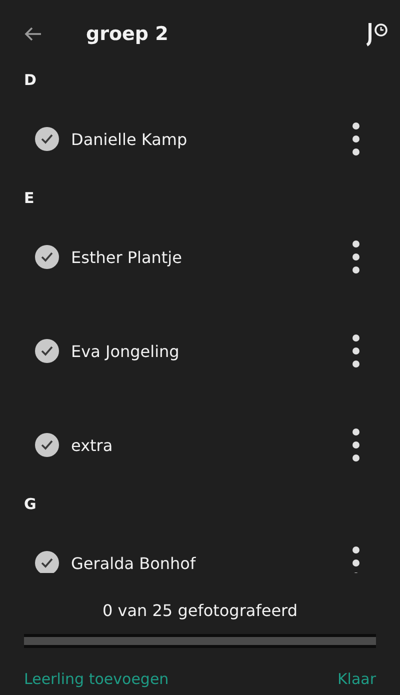  Describe the element at coordinates (356, 679) in the screenshot. I see `done-link: Klaar` at that location.